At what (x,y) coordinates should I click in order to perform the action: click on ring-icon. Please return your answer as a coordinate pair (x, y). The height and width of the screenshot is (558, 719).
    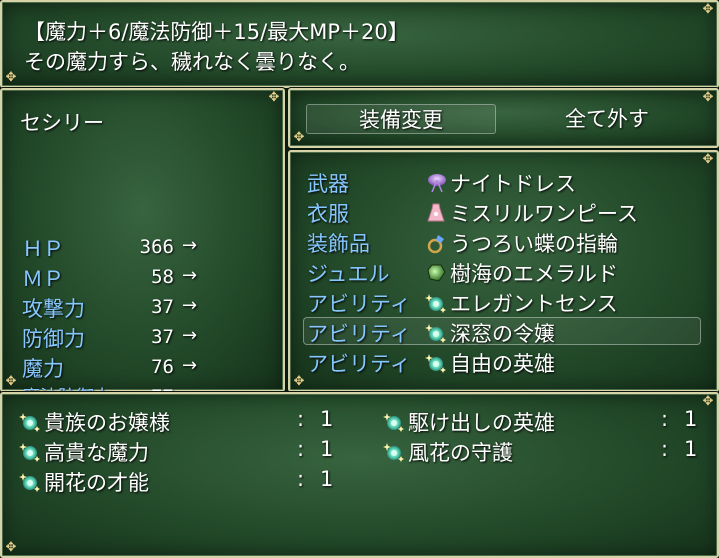
    Looking at the image, I should click on (435, 244).